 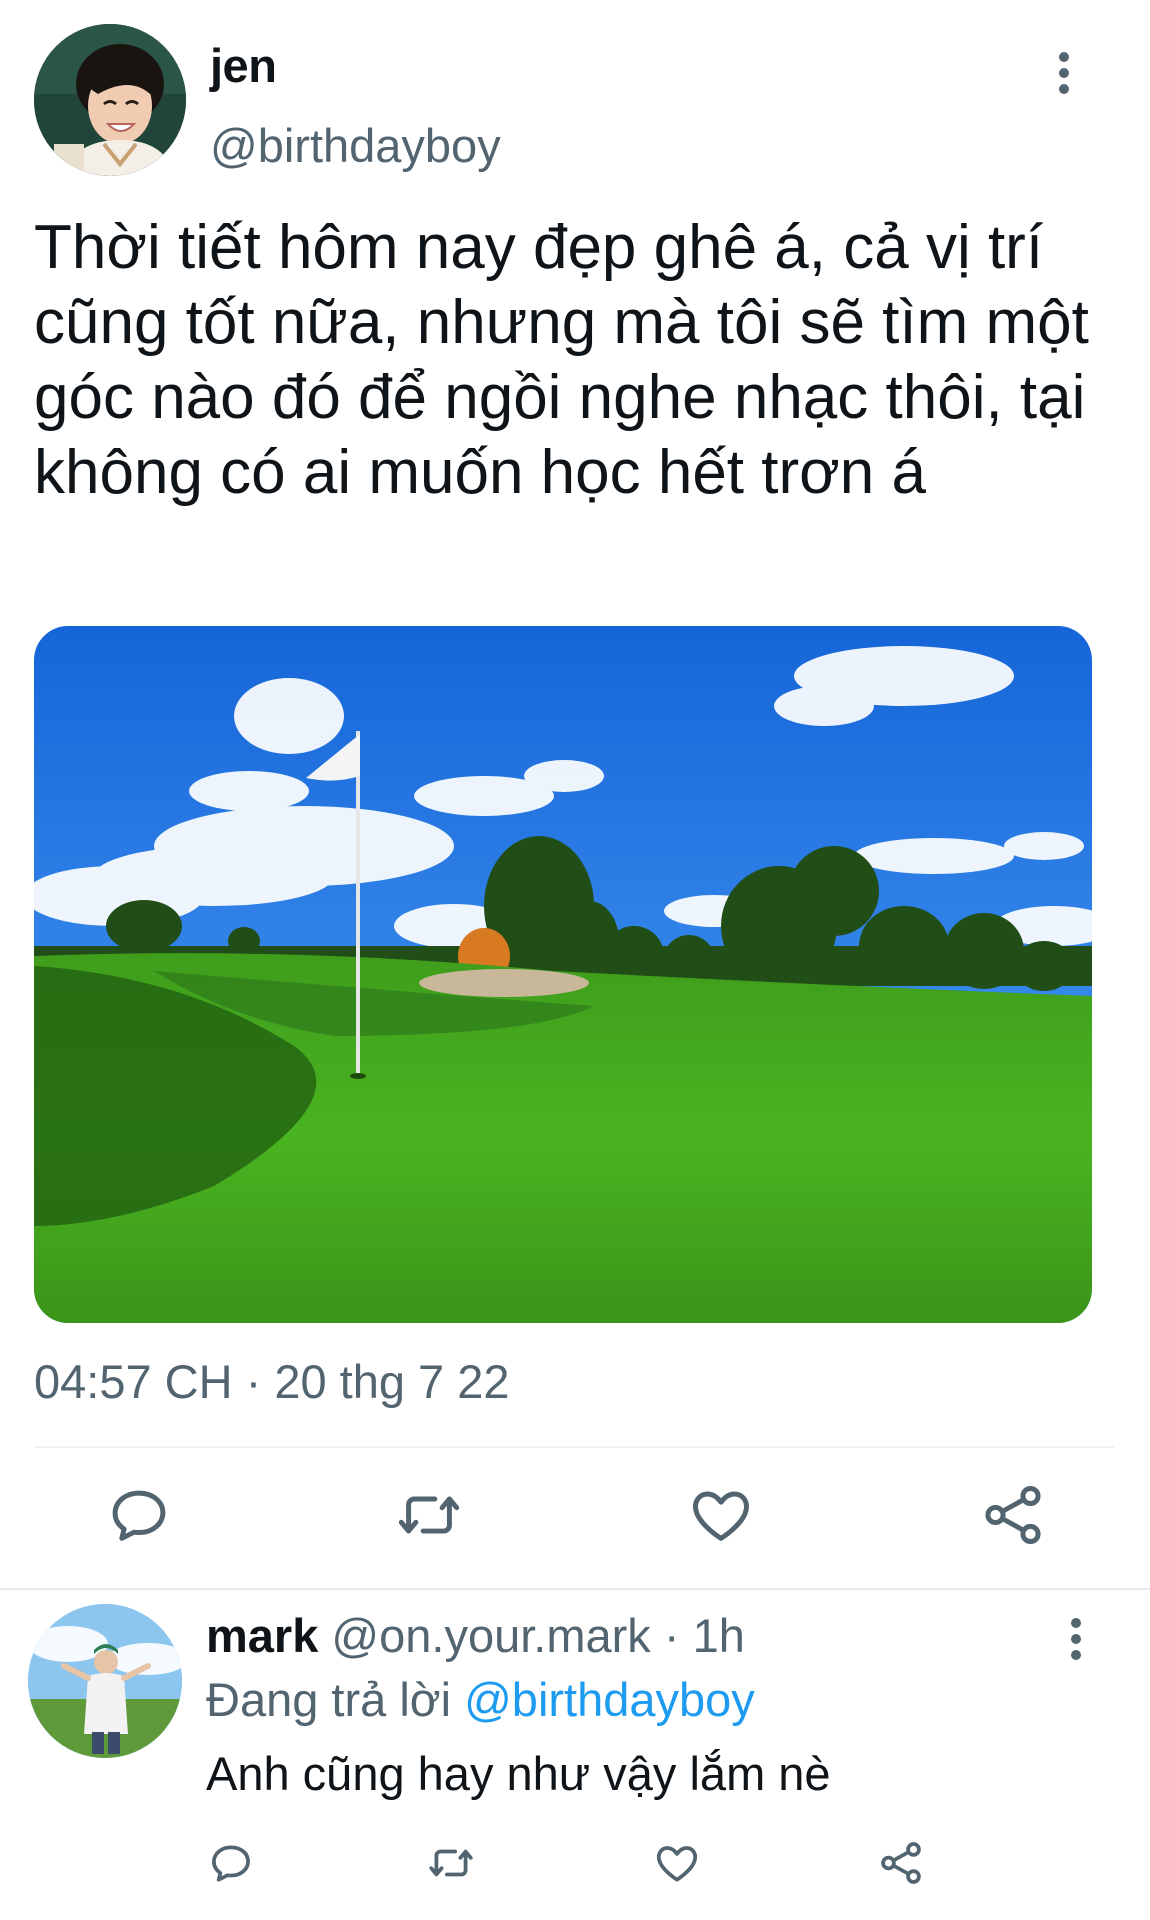 I want to click on reply-reply-button, so click(x=231, y=1863).